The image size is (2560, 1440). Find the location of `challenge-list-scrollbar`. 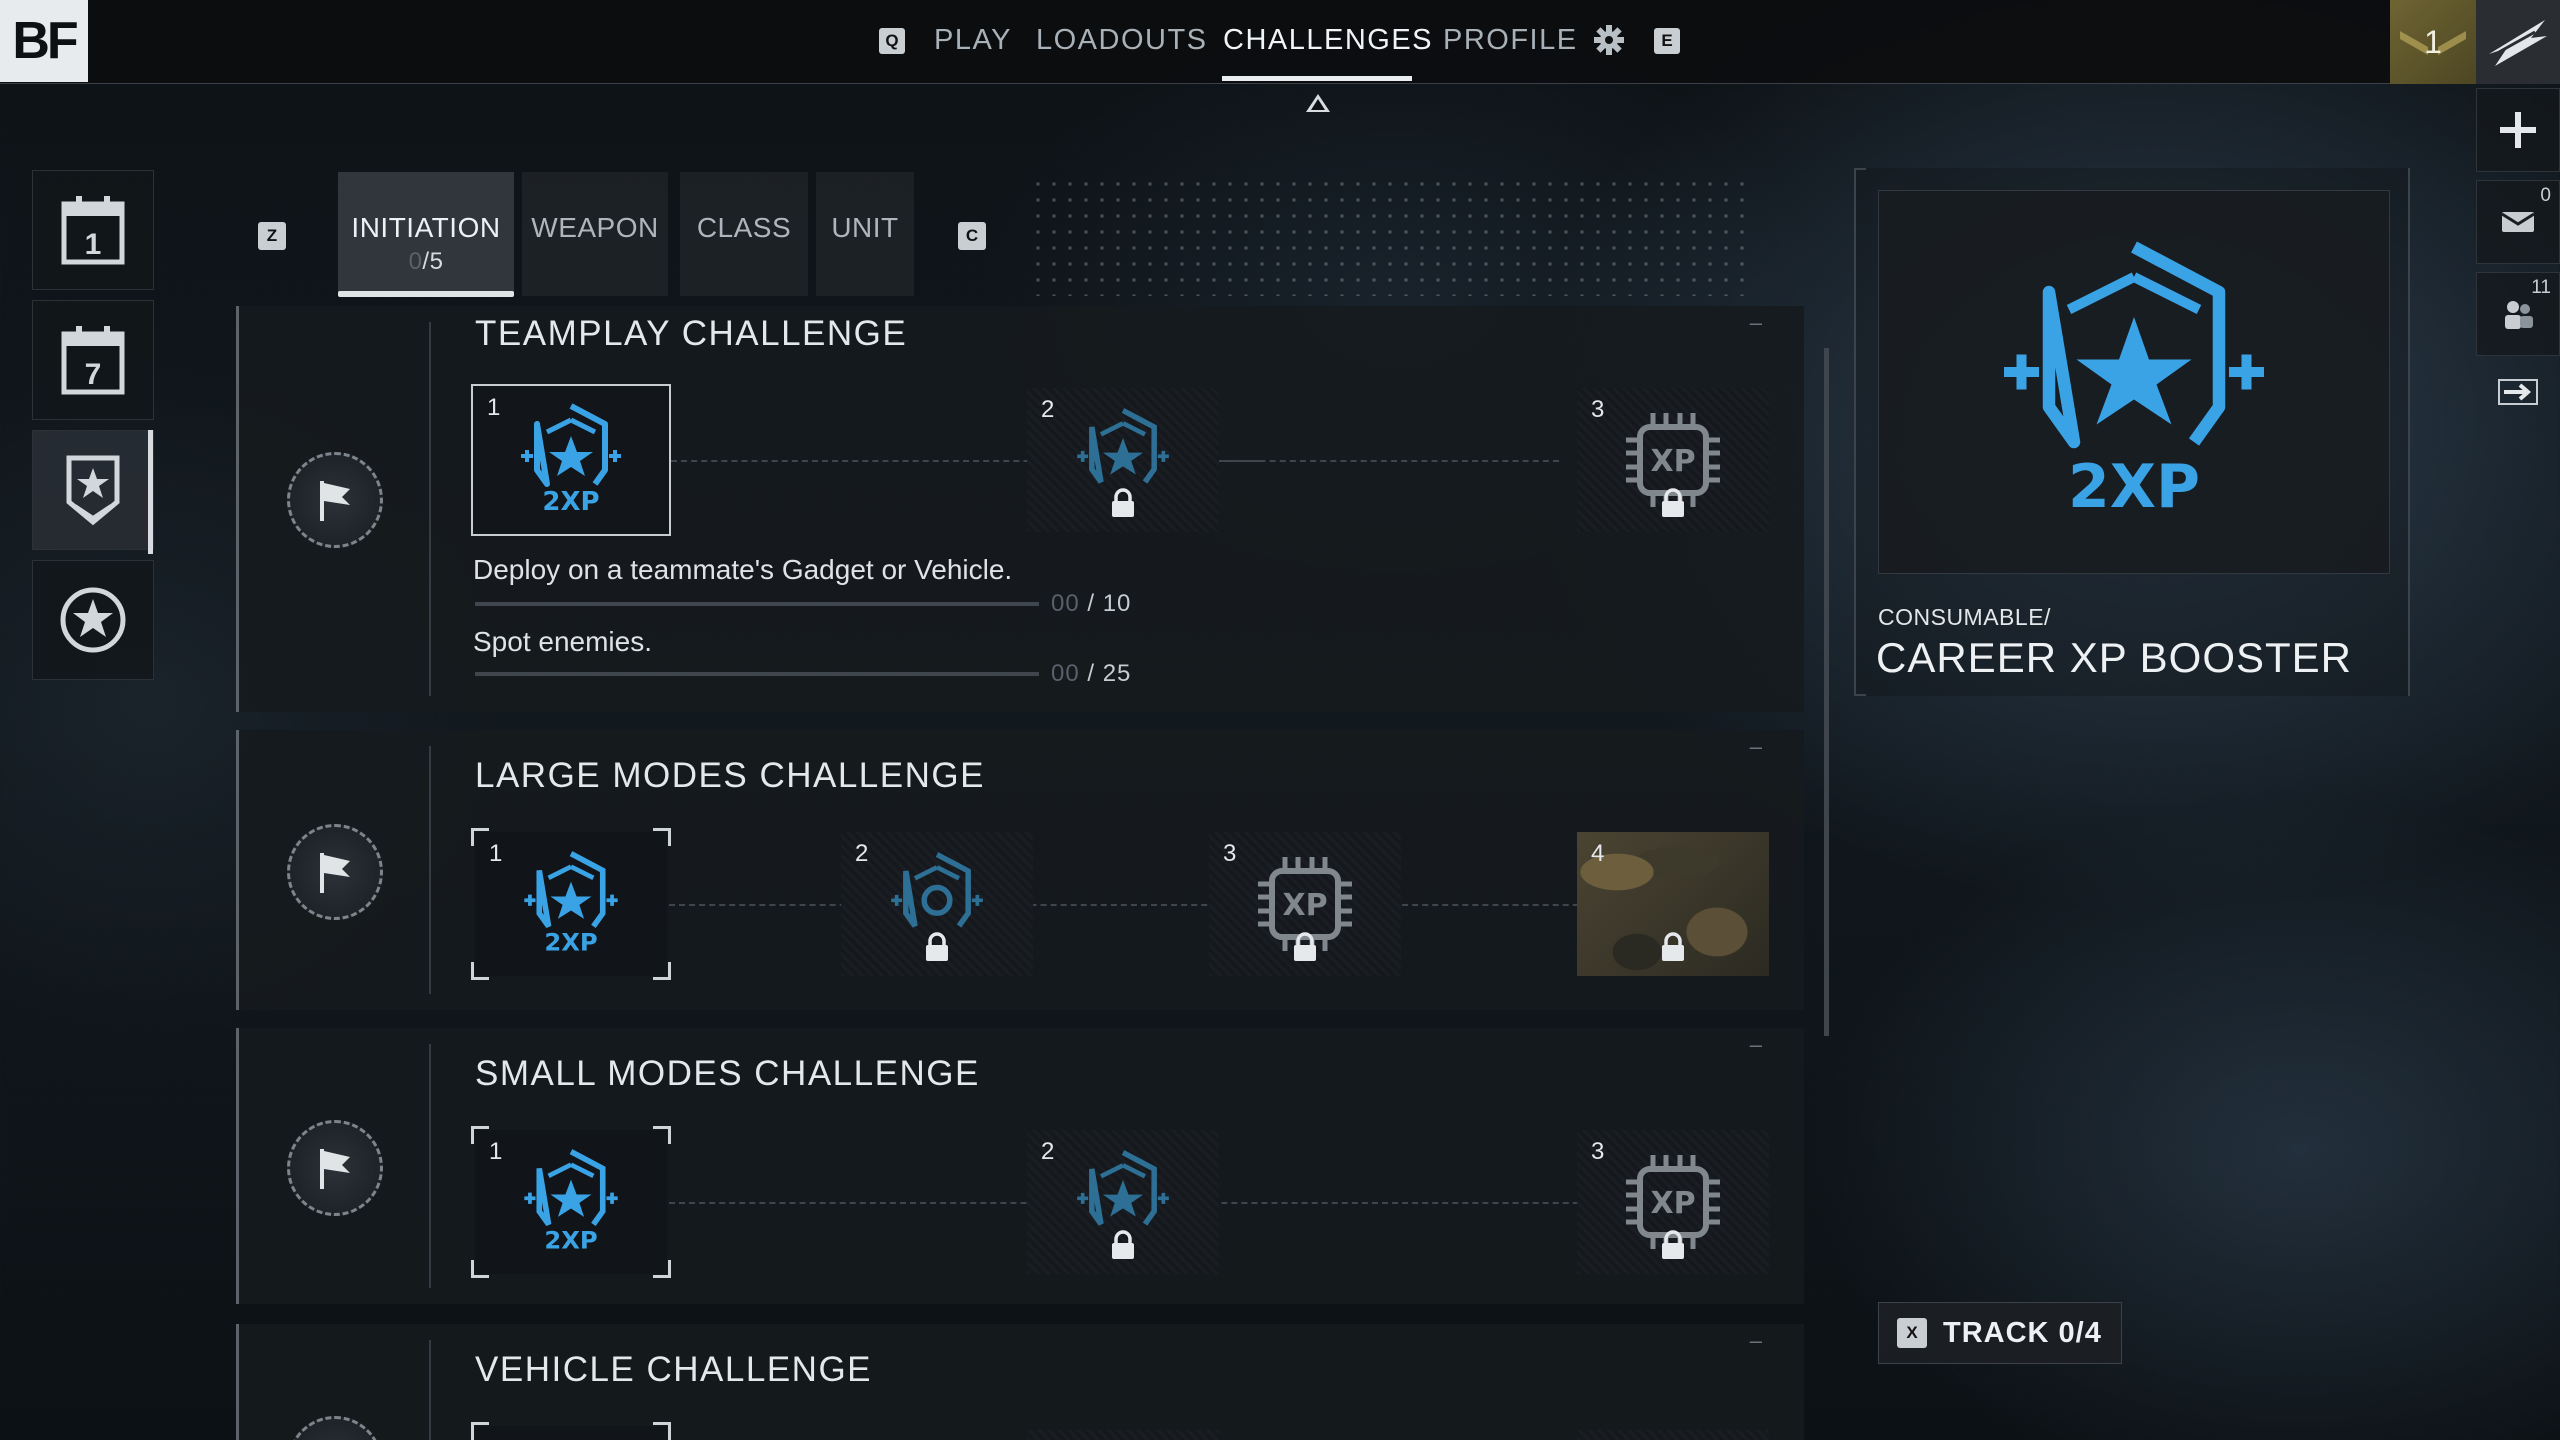

challenge-list-scrollbar is located at coordinates (1826, 692).